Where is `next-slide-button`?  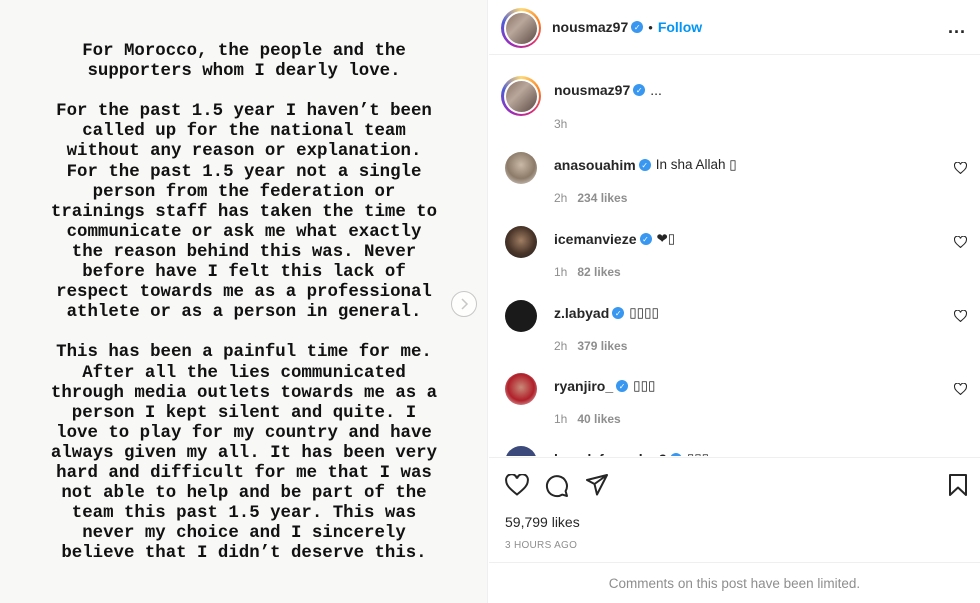 next-slide-button is located at coordinates (464, 304).